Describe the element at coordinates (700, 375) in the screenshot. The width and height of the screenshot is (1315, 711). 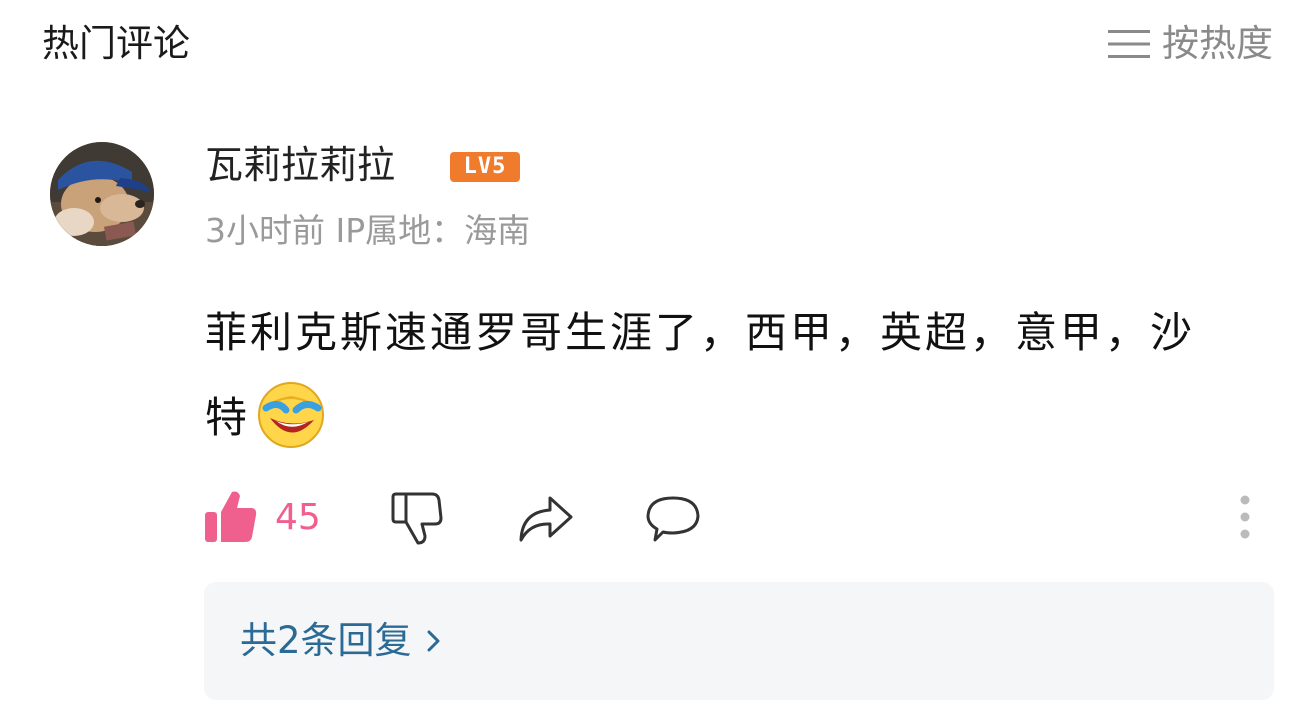
I see `comment-text: 菲利克斯速通罗哥生涯了，西甲，英超，意甲，沙特` at that location.